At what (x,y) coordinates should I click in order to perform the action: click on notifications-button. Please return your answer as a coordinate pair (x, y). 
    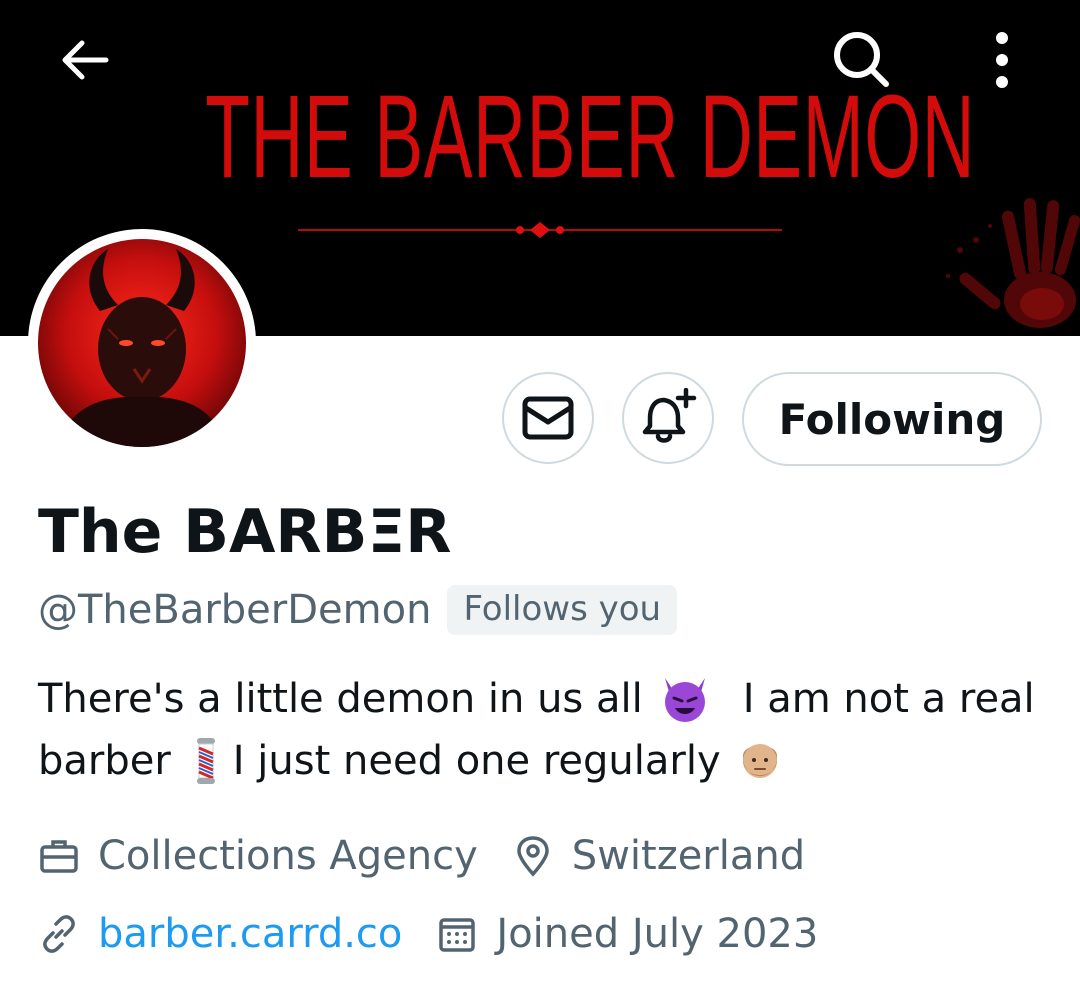
    Looking at the image, I should click on (668, 418).